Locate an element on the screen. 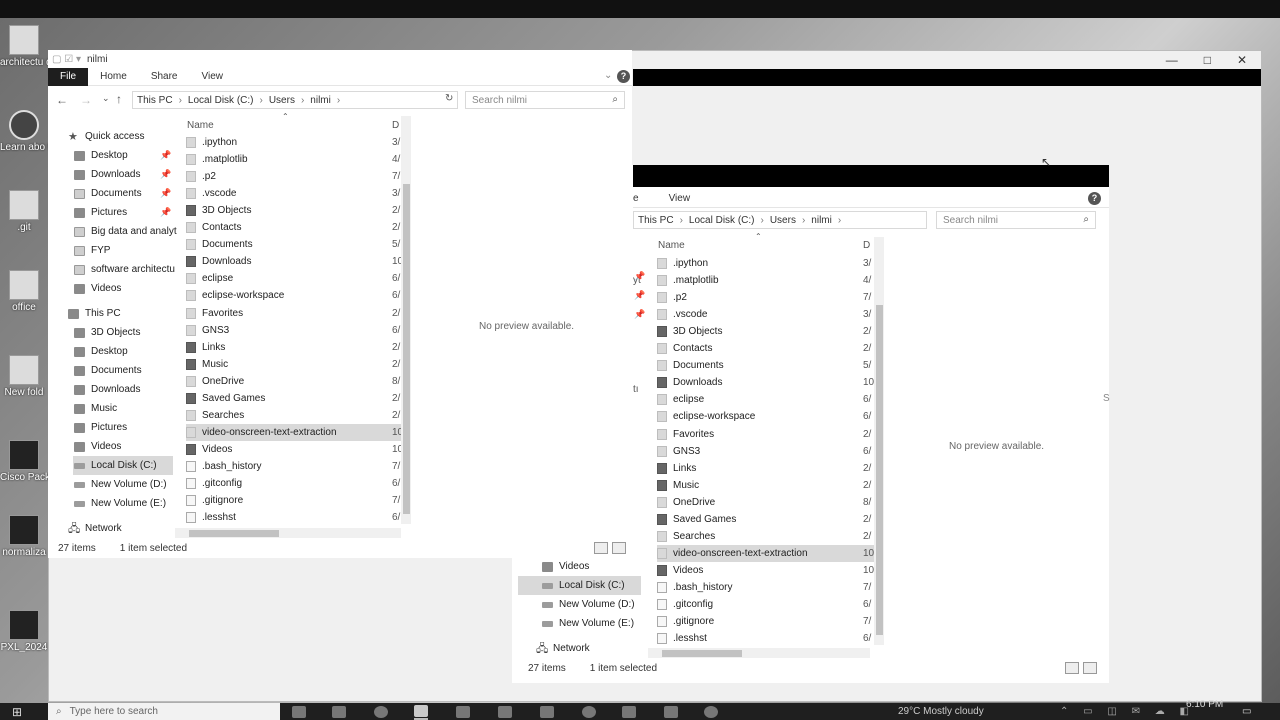 The image size is (1280, 720). ribbon-tab-partial: e is located at coordinates (645, 199).